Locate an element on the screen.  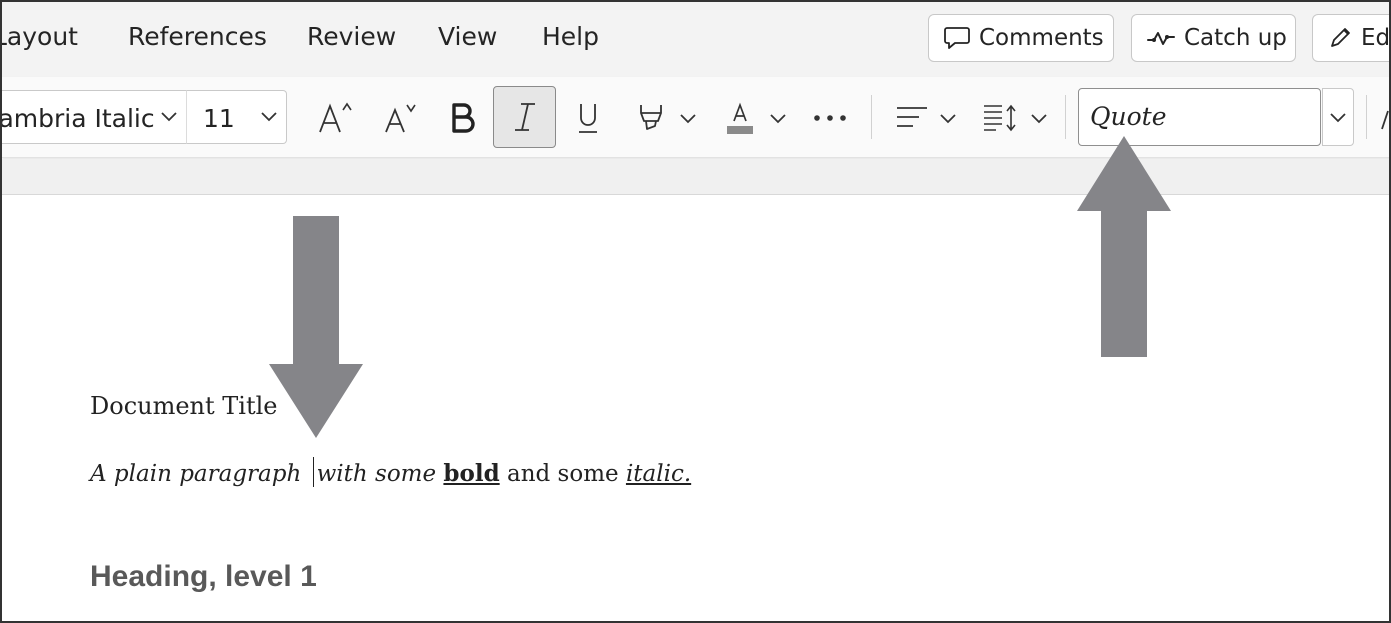
line-spacing-button is located at coordinates (1000, 118).